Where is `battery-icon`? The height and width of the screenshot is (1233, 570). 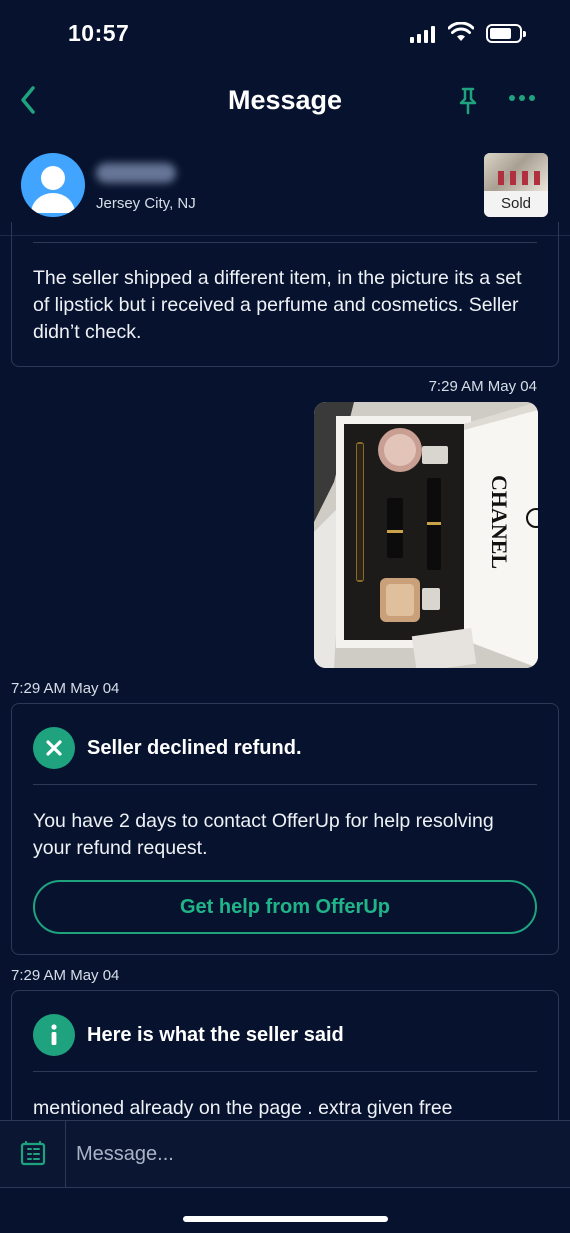 battery-icon is located at coordinates (506, 33).